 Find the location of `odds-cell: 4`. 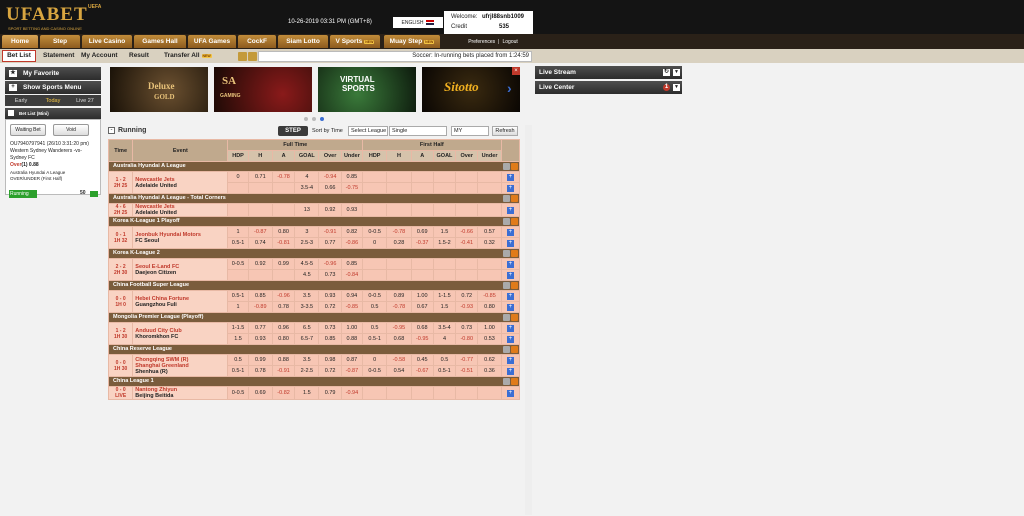

odds-cell: 4 is located at coordinates (307, 177).